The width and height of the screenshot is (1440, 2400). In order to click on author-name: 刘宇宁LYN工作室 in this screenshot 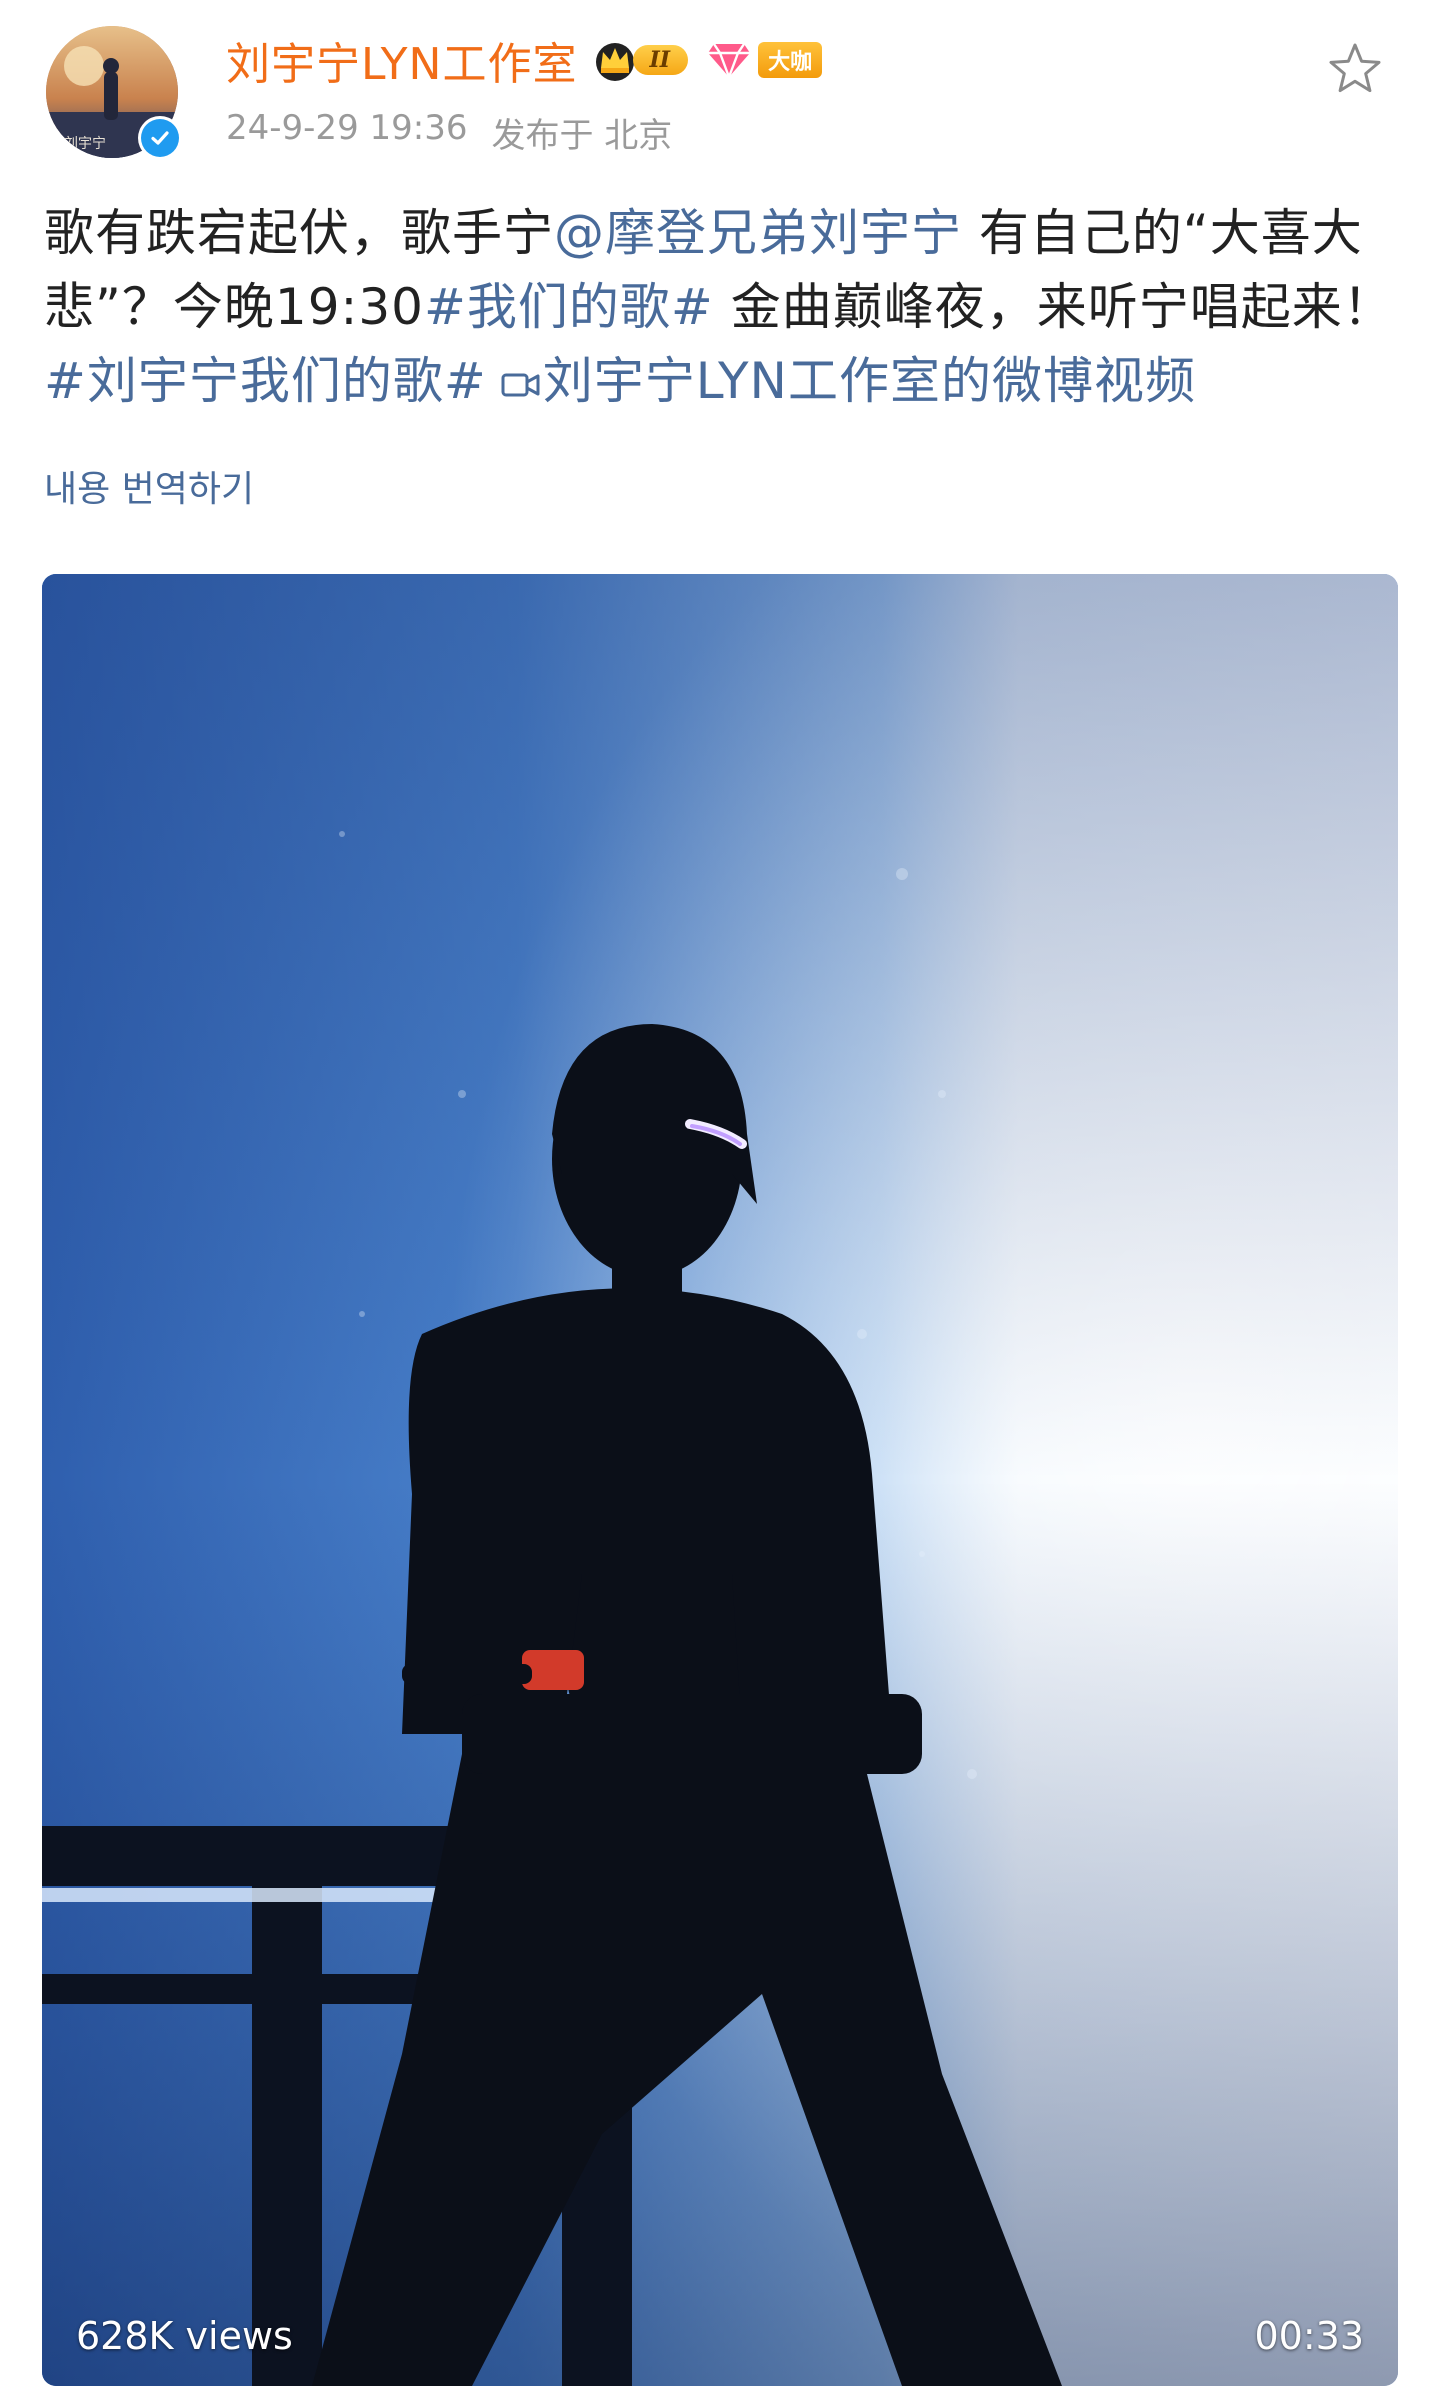, I will do `click(401, 60)`.